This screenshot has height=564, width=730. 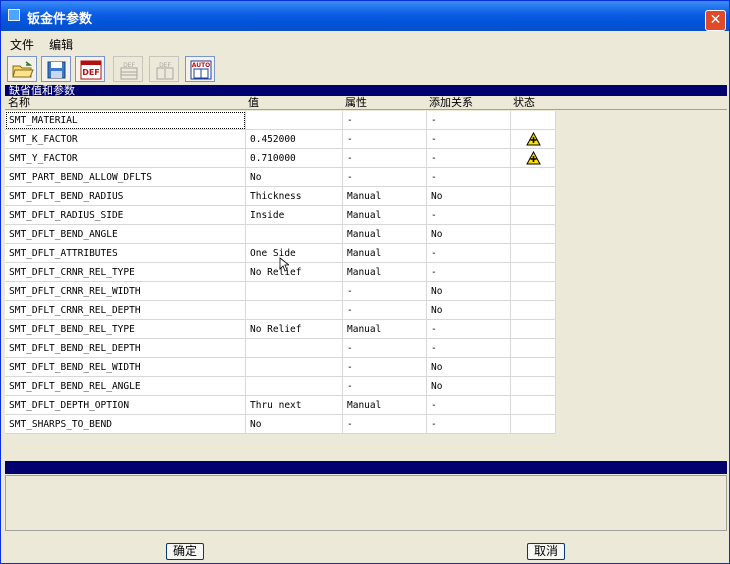 I want to click on cell-value: Thickness, so click(x=294, y=196).